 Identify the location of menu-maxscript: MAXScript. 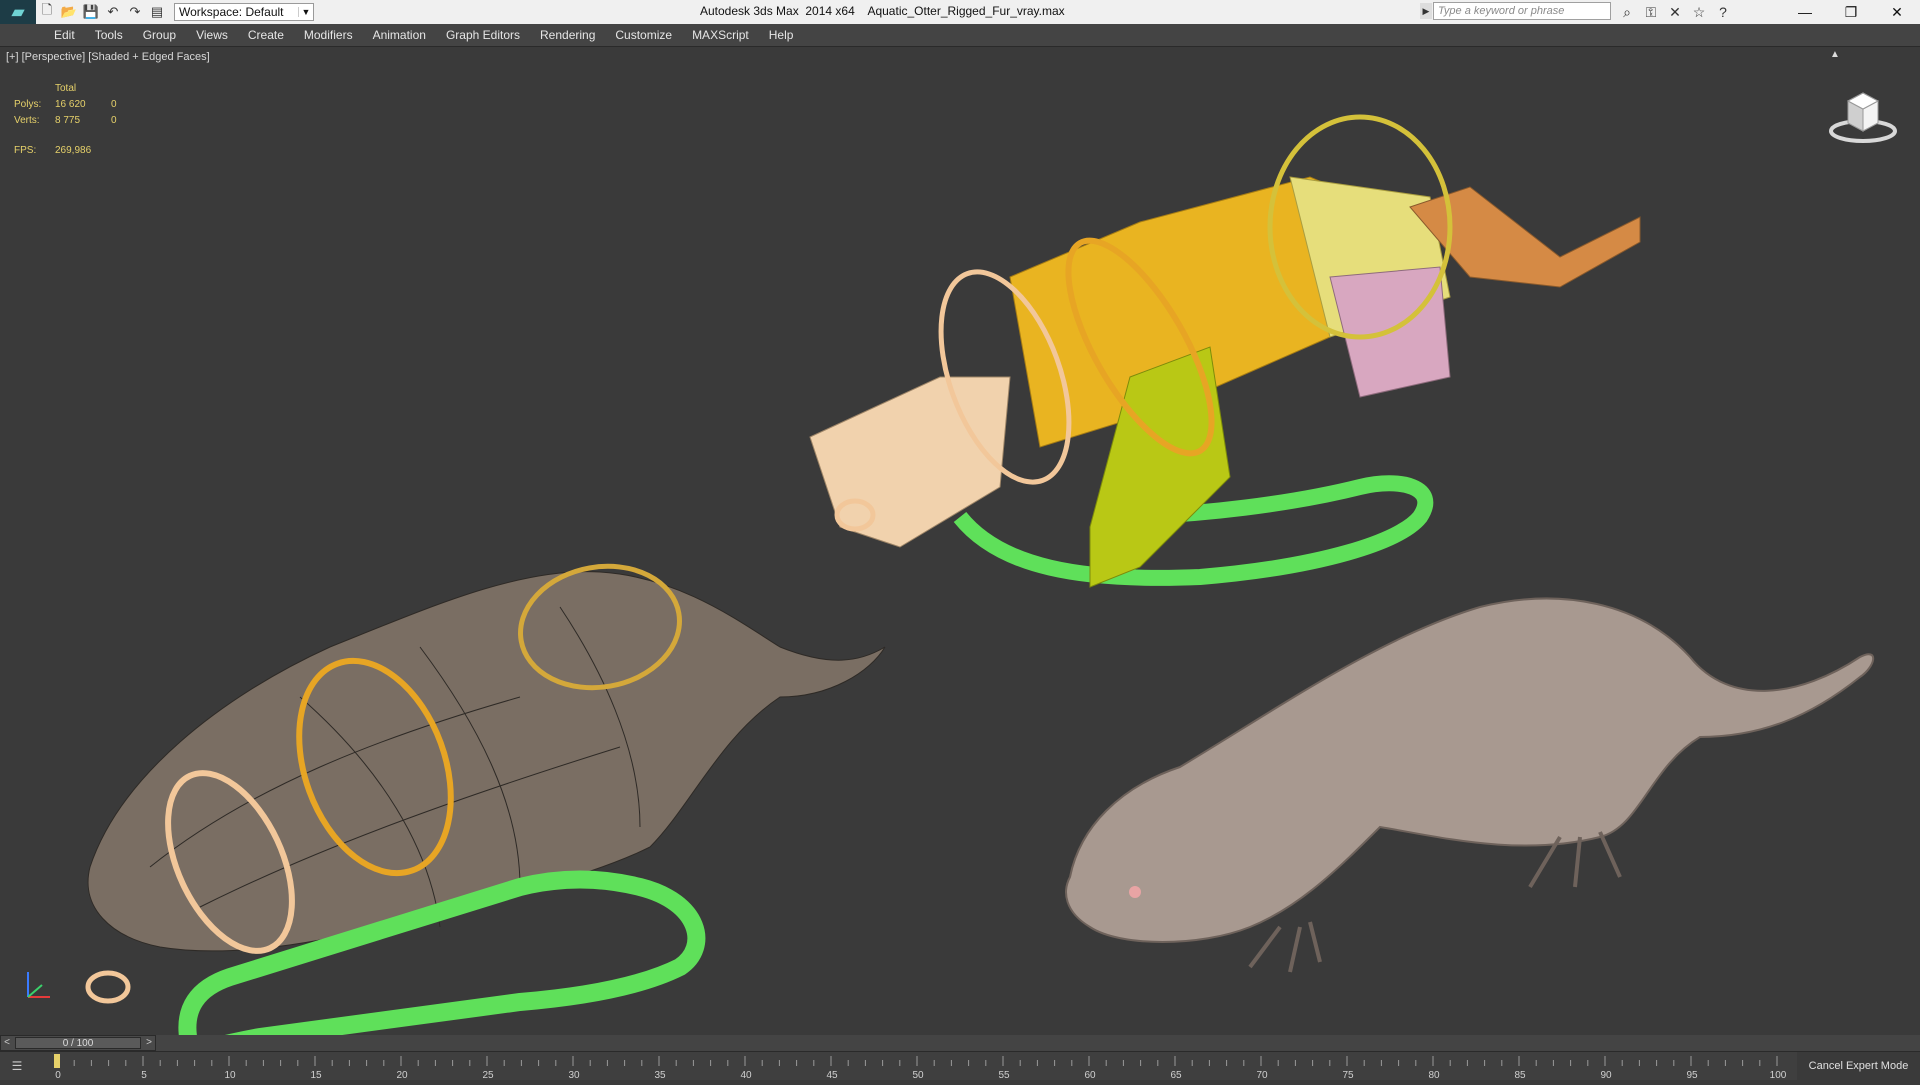
(720, 35).